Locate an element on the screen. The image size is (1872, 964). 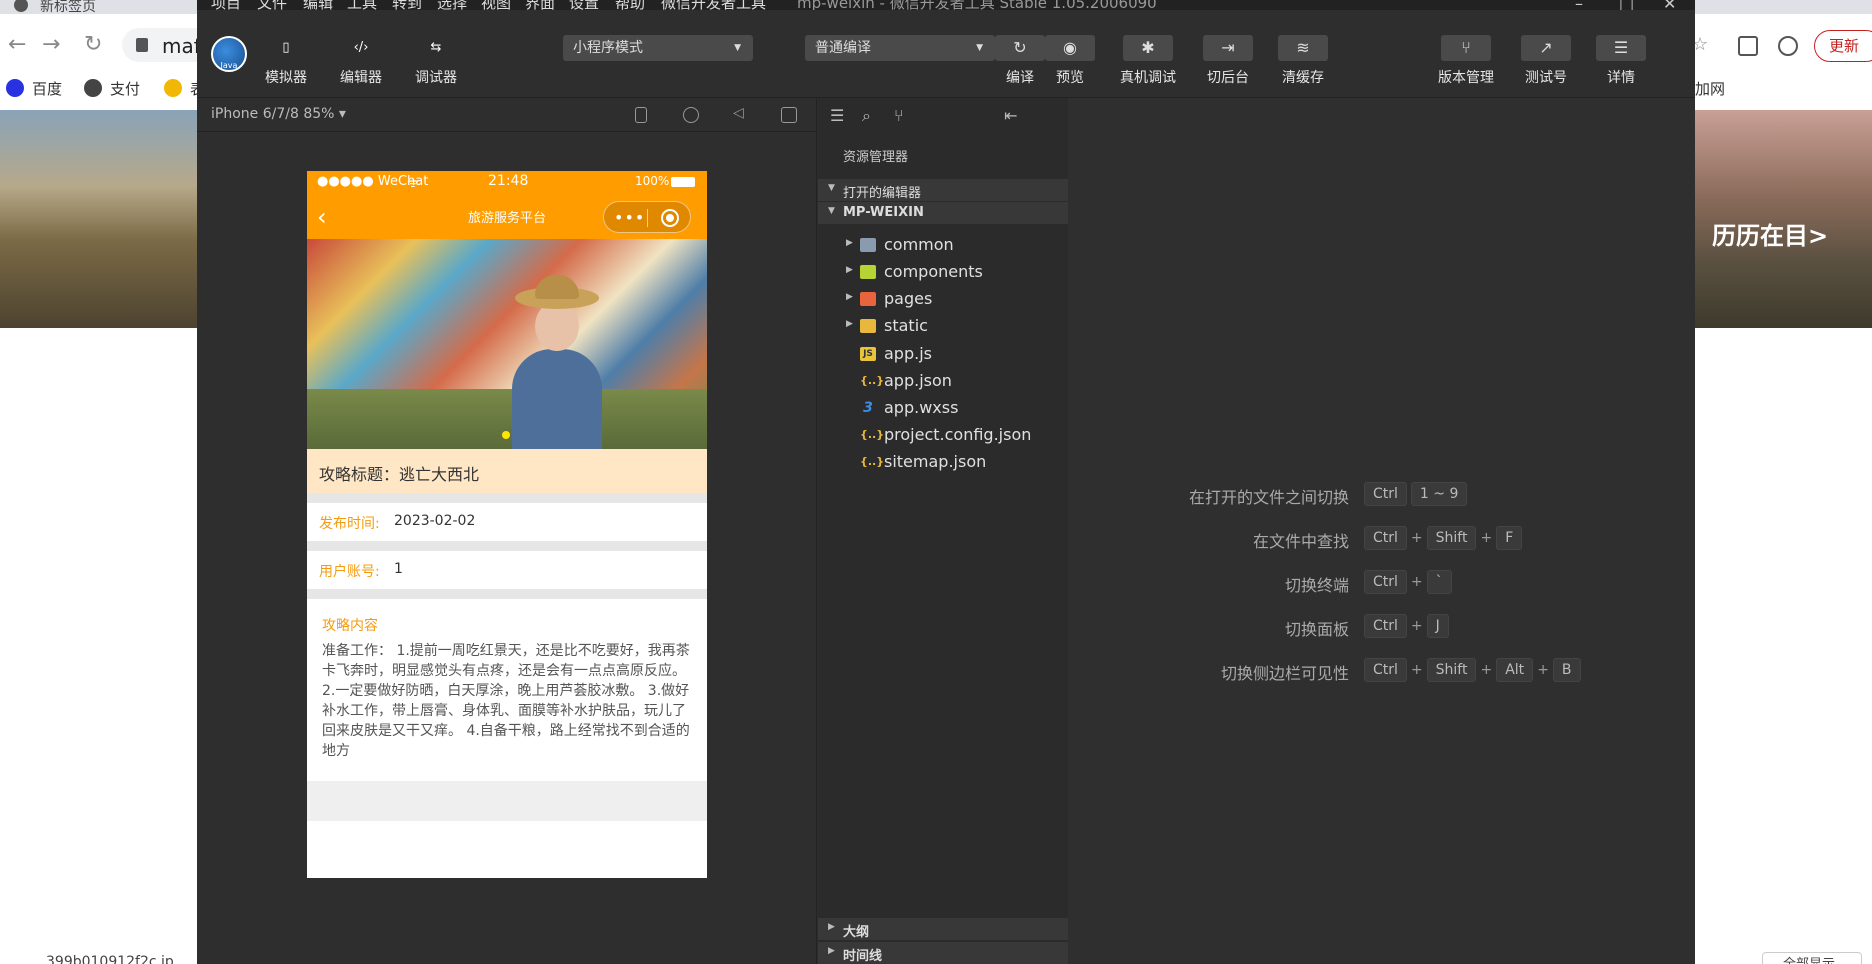
compile-button: ↻ is located at coordinates (1020, 48).